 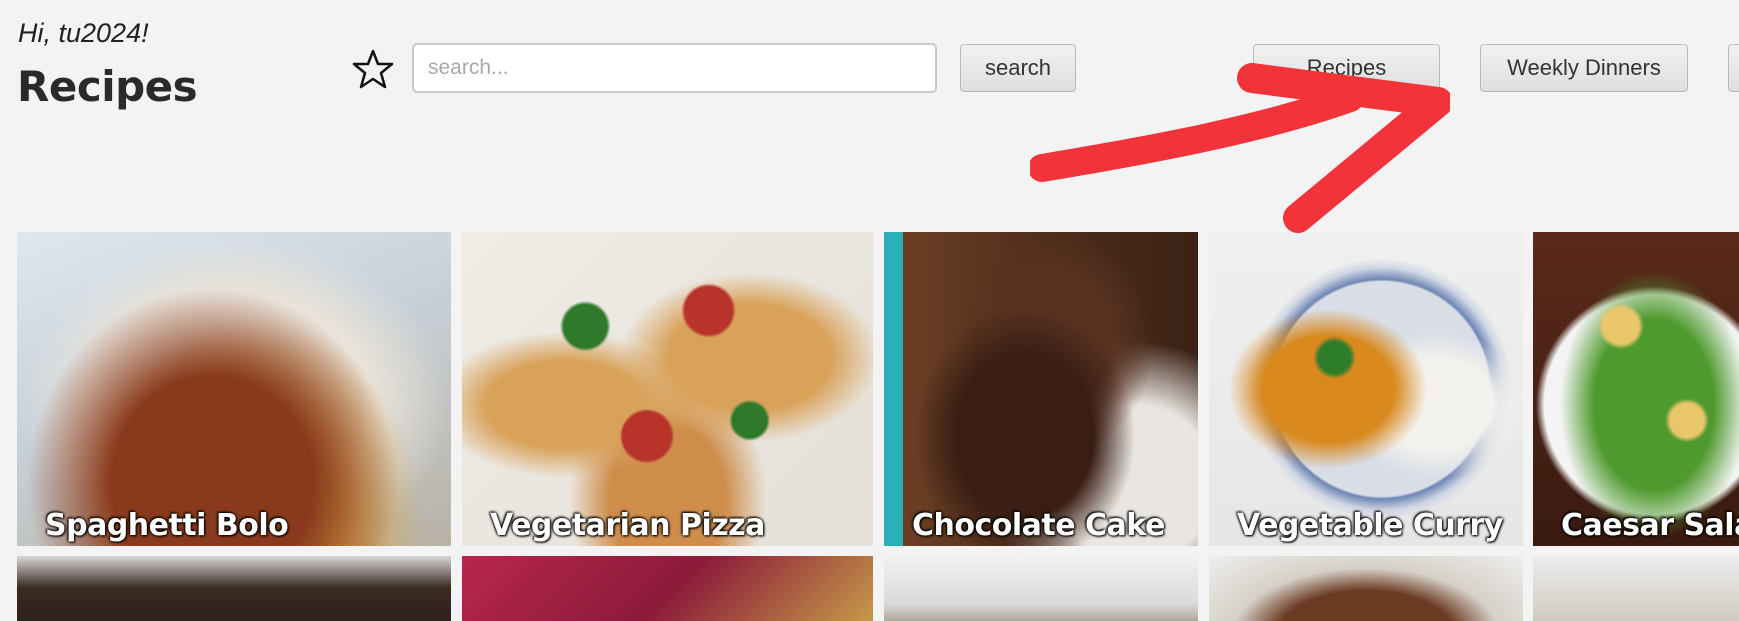 What do you see at coordinates (373, 69) in the screenshot?
I see `star-icon` at bounding box center [373, 69].